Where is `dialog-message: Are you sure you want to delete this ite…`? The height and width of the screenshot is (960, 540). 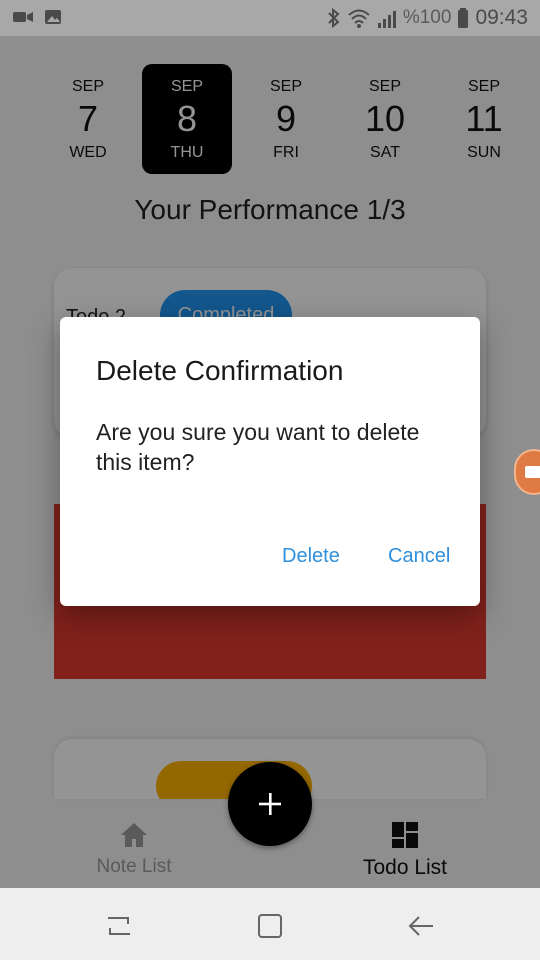
dialog-message: Are you sure you want to delete this ite… is located at coordinates (258, 447).